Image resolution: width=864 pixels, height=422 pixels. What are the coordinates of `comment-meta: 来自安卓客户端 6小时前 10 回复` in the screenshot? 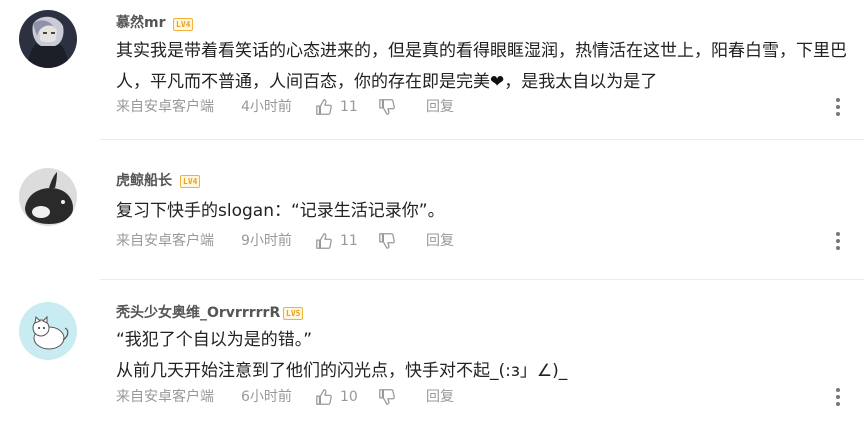 It's located at (490, 397).